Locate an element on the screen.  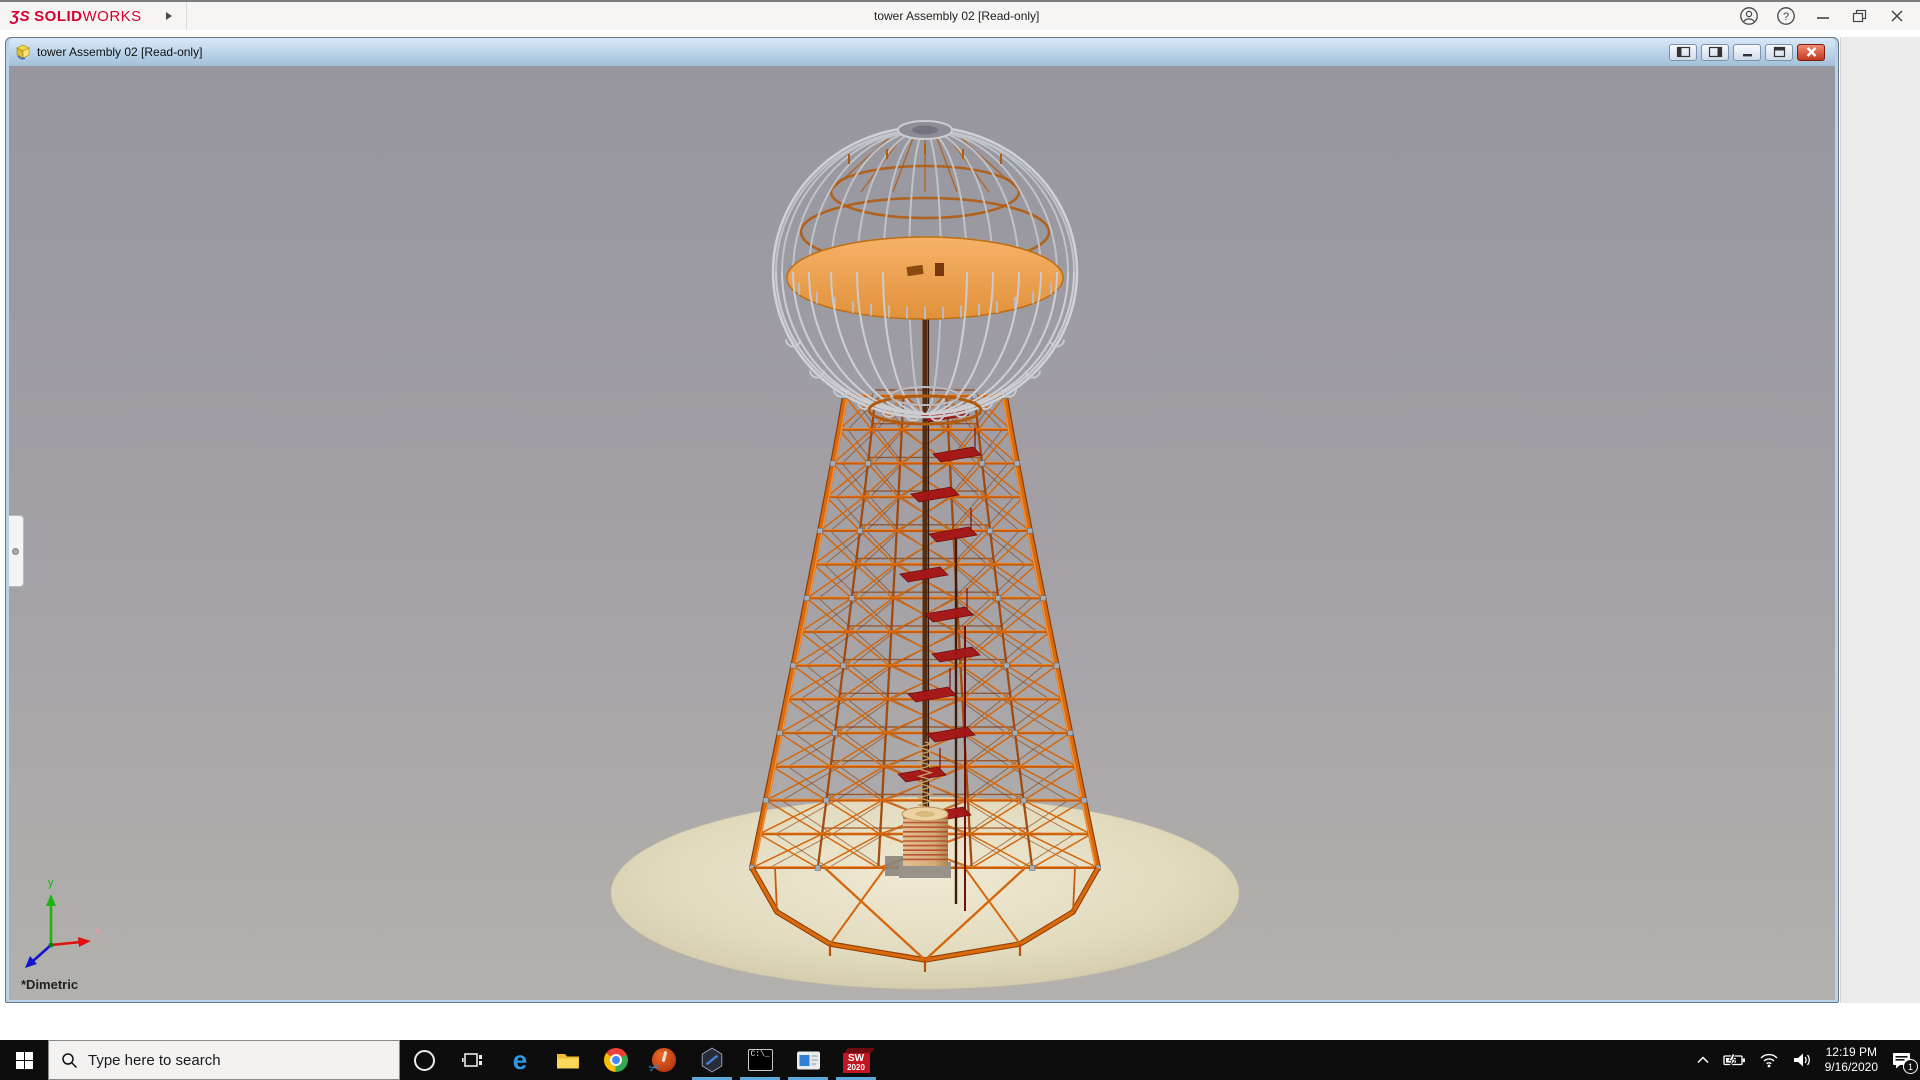
command-prompt-icon: C:\_ is located at coordinates (760, 1060).